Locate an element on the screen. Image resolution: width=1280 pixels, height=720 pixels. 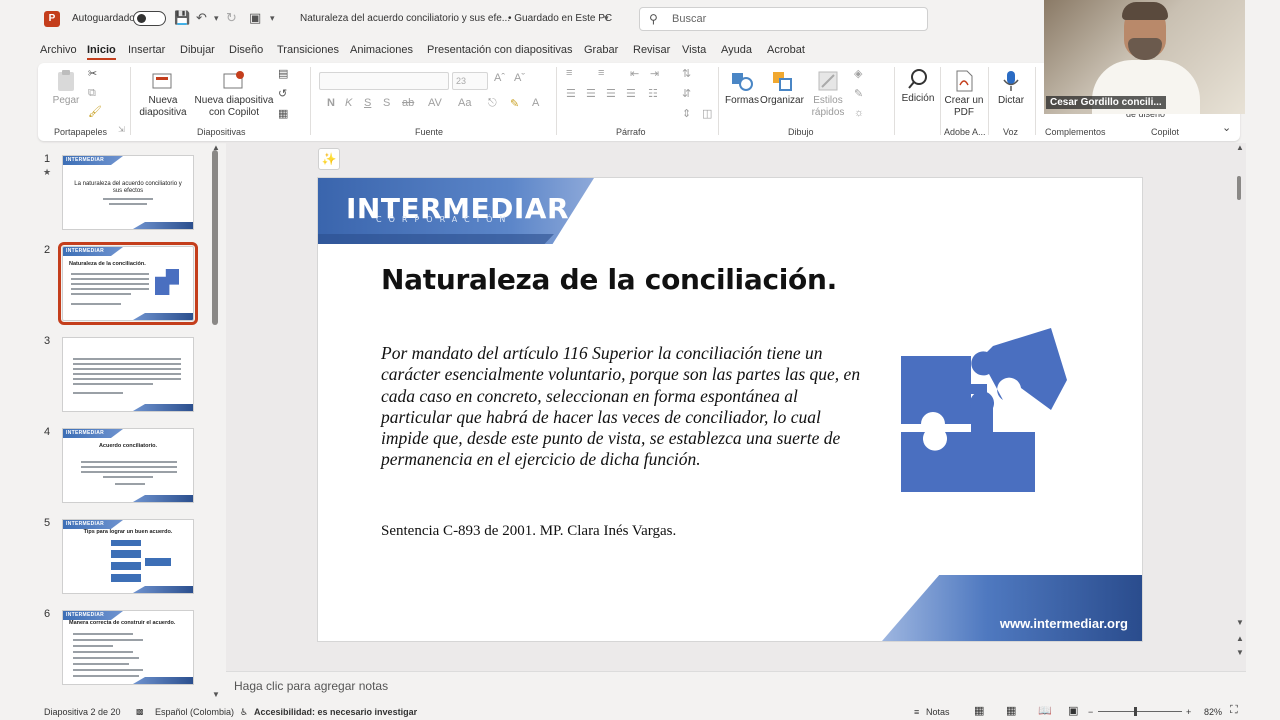
undo-dropdown-icon: ▾ is located at coordinates (216, 18).